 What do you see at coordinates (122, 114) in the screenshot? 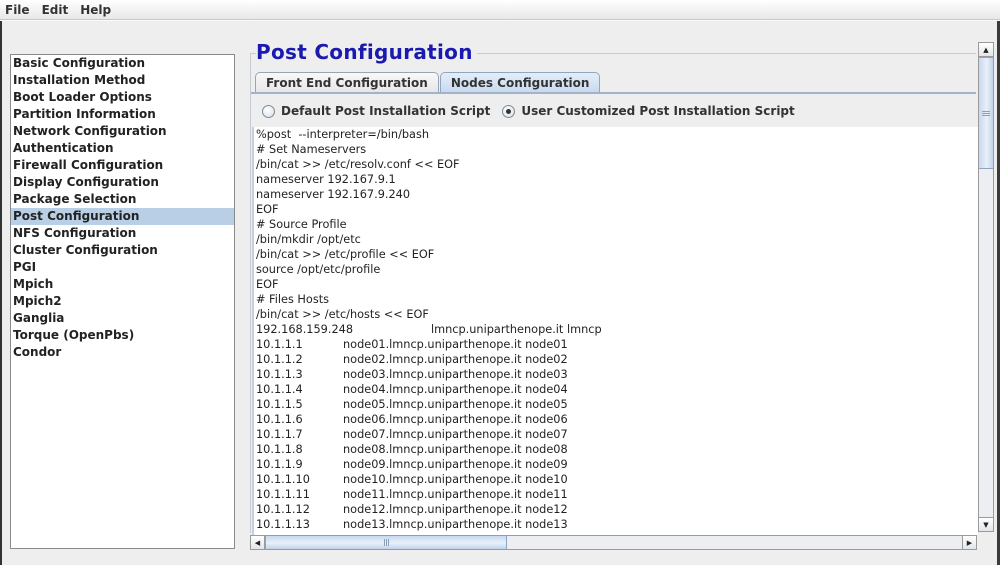
I see `sidebar-item-partition-information: Partition Information` at bounding box center [122, 114].